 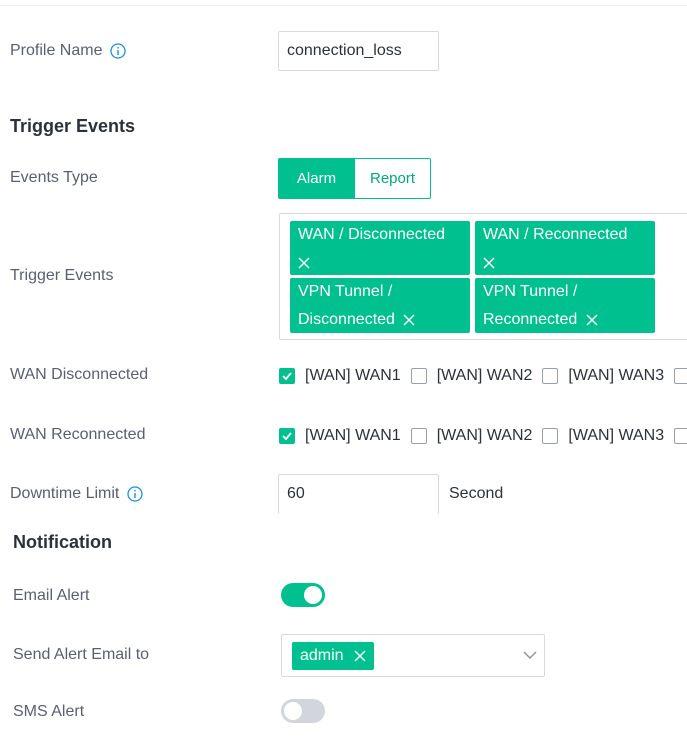 I want to click on send-alert-email-select: admin, so click(x=413, y=655).